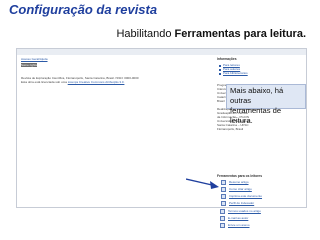 This screenshot has width=320, height=240. I want to click on callout-line-2: ferramentas de leitura., so click(256, 115).